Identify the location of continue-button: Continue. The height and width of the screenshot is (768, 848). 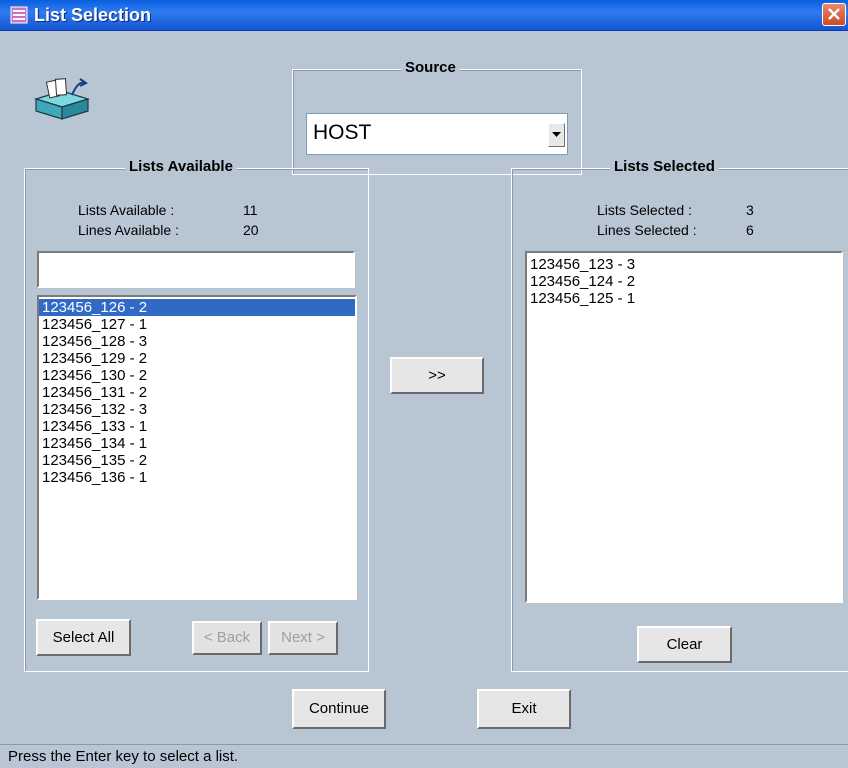
(339, 709).